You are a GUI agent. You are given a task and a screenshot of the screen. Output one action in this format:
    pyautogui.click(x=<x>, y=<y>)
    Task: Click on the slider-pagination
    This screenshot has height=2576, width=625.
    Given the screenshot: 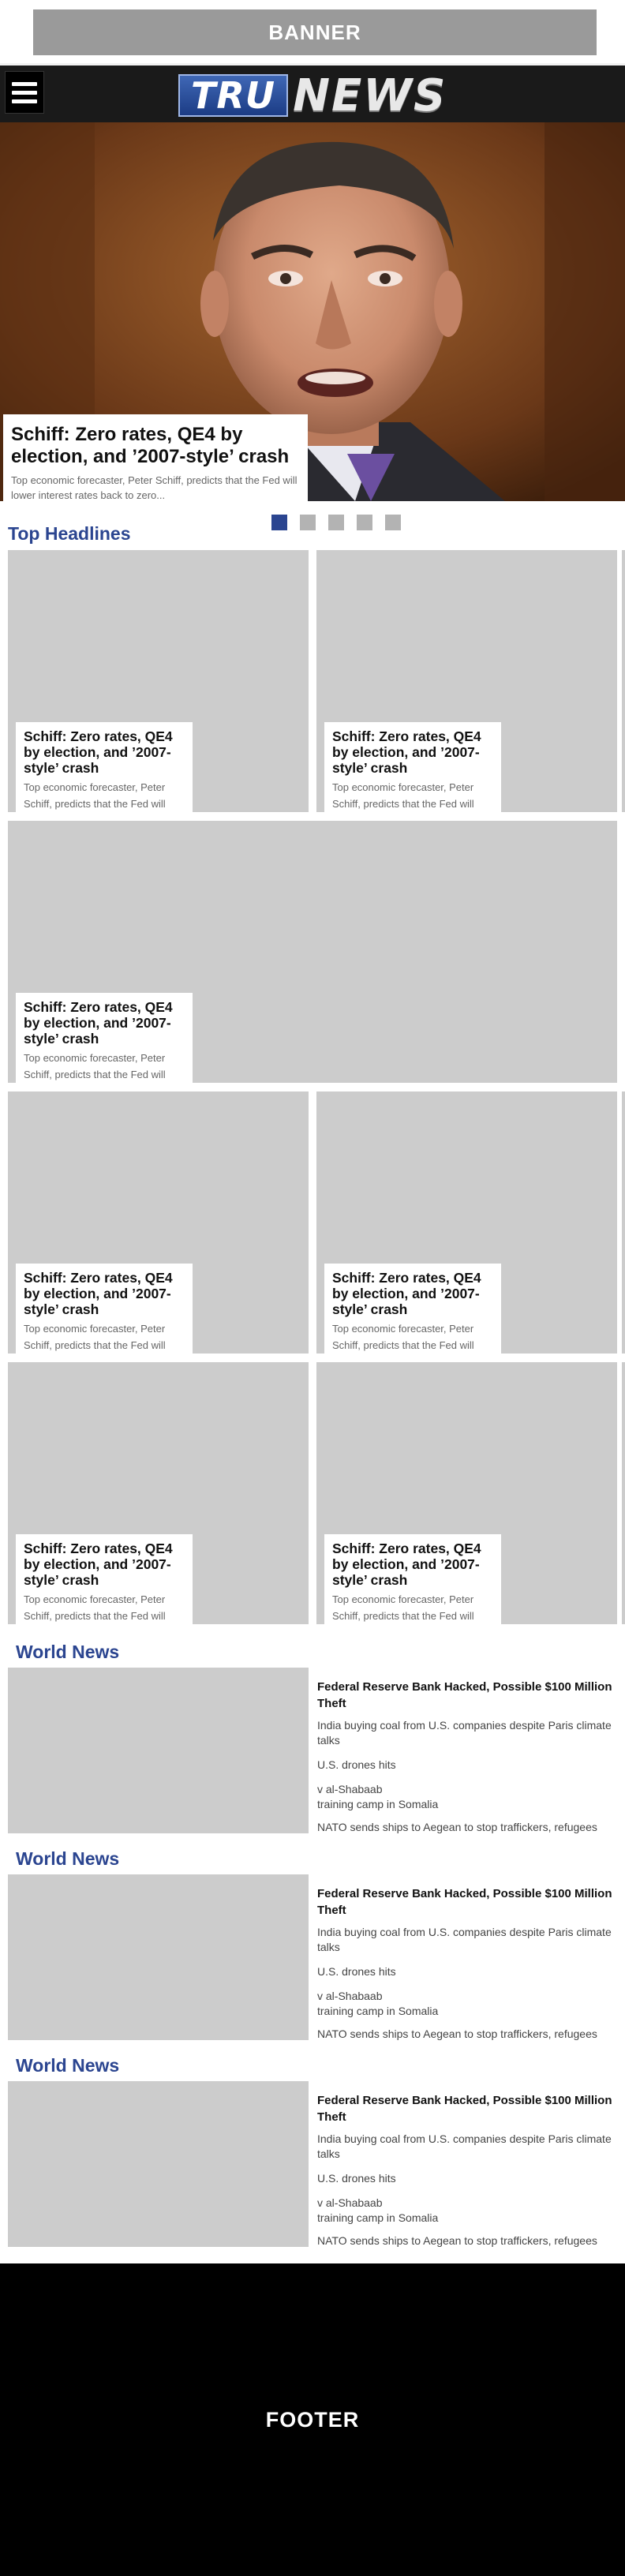 What is the action you would take?
    pyautogui.click(x=336, y=522)
    